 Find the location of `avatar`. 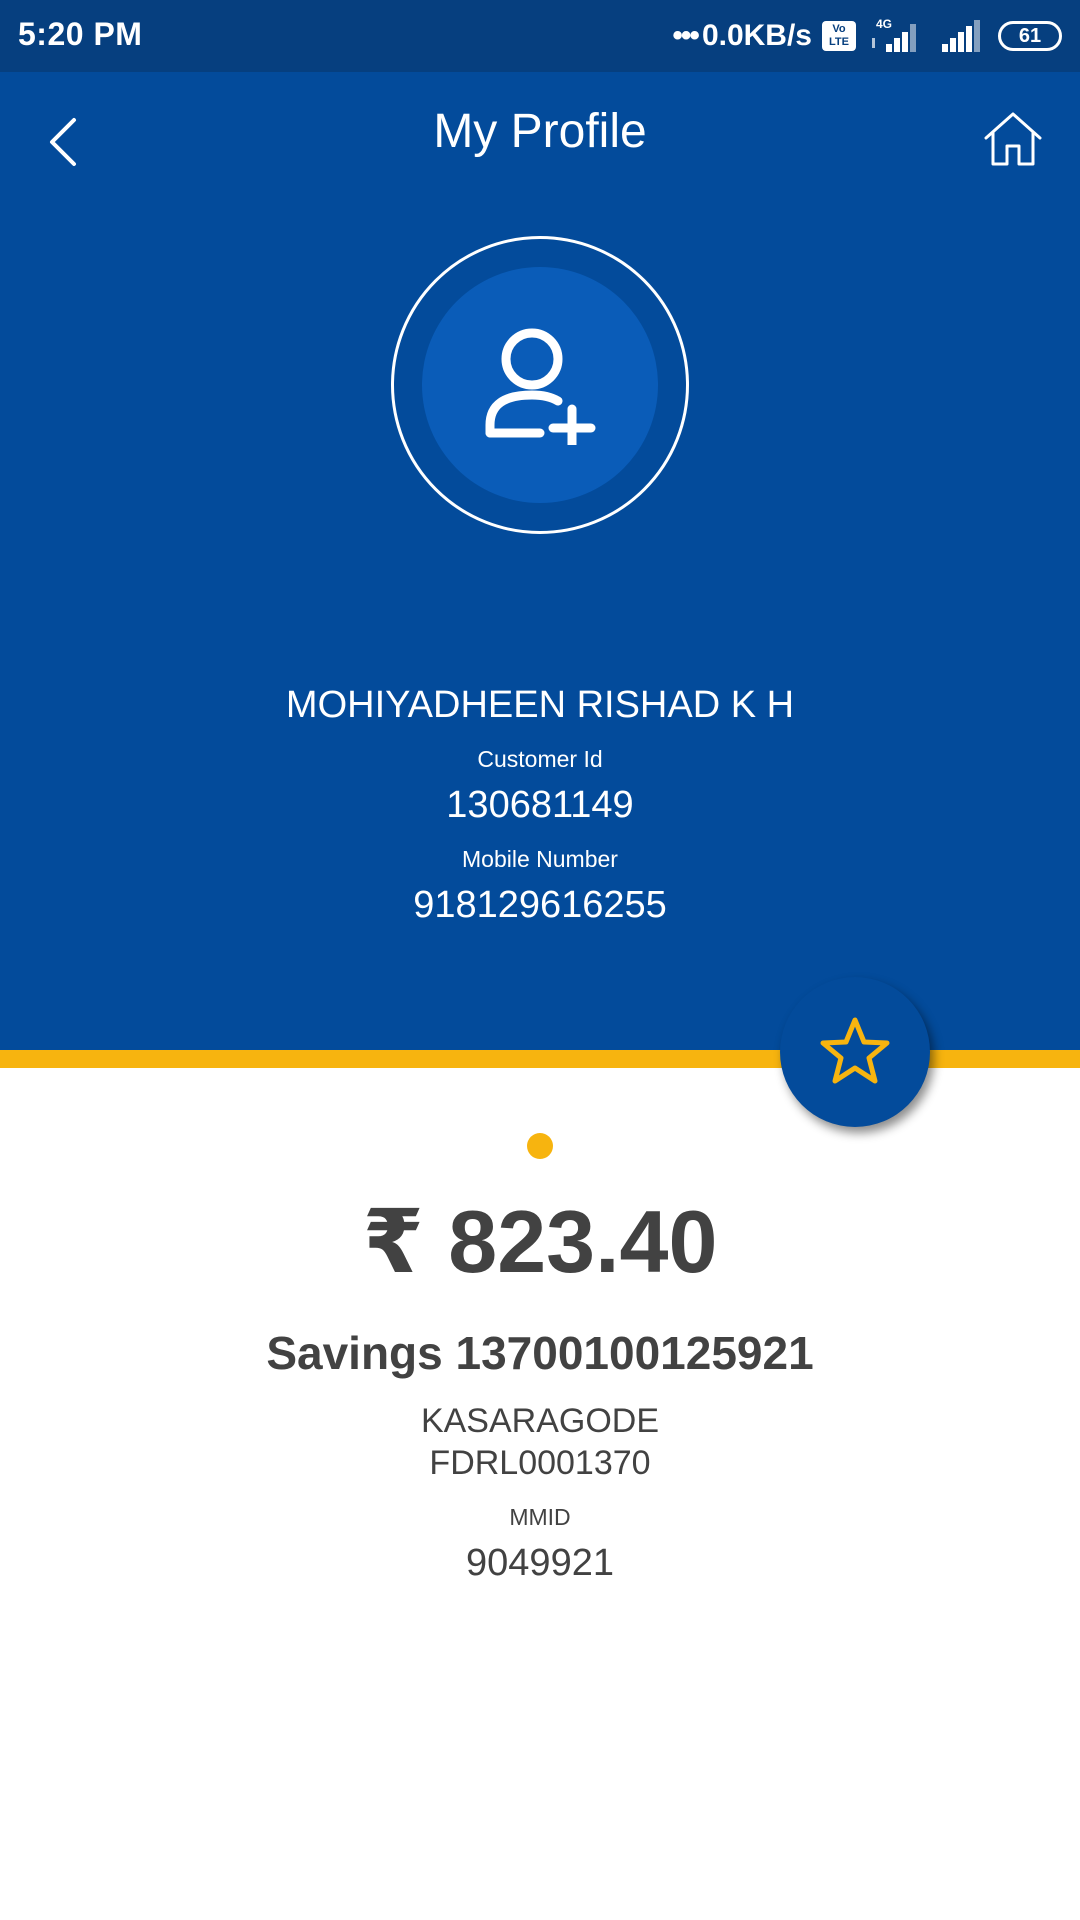

avatar is located at coordinates (540, 385).